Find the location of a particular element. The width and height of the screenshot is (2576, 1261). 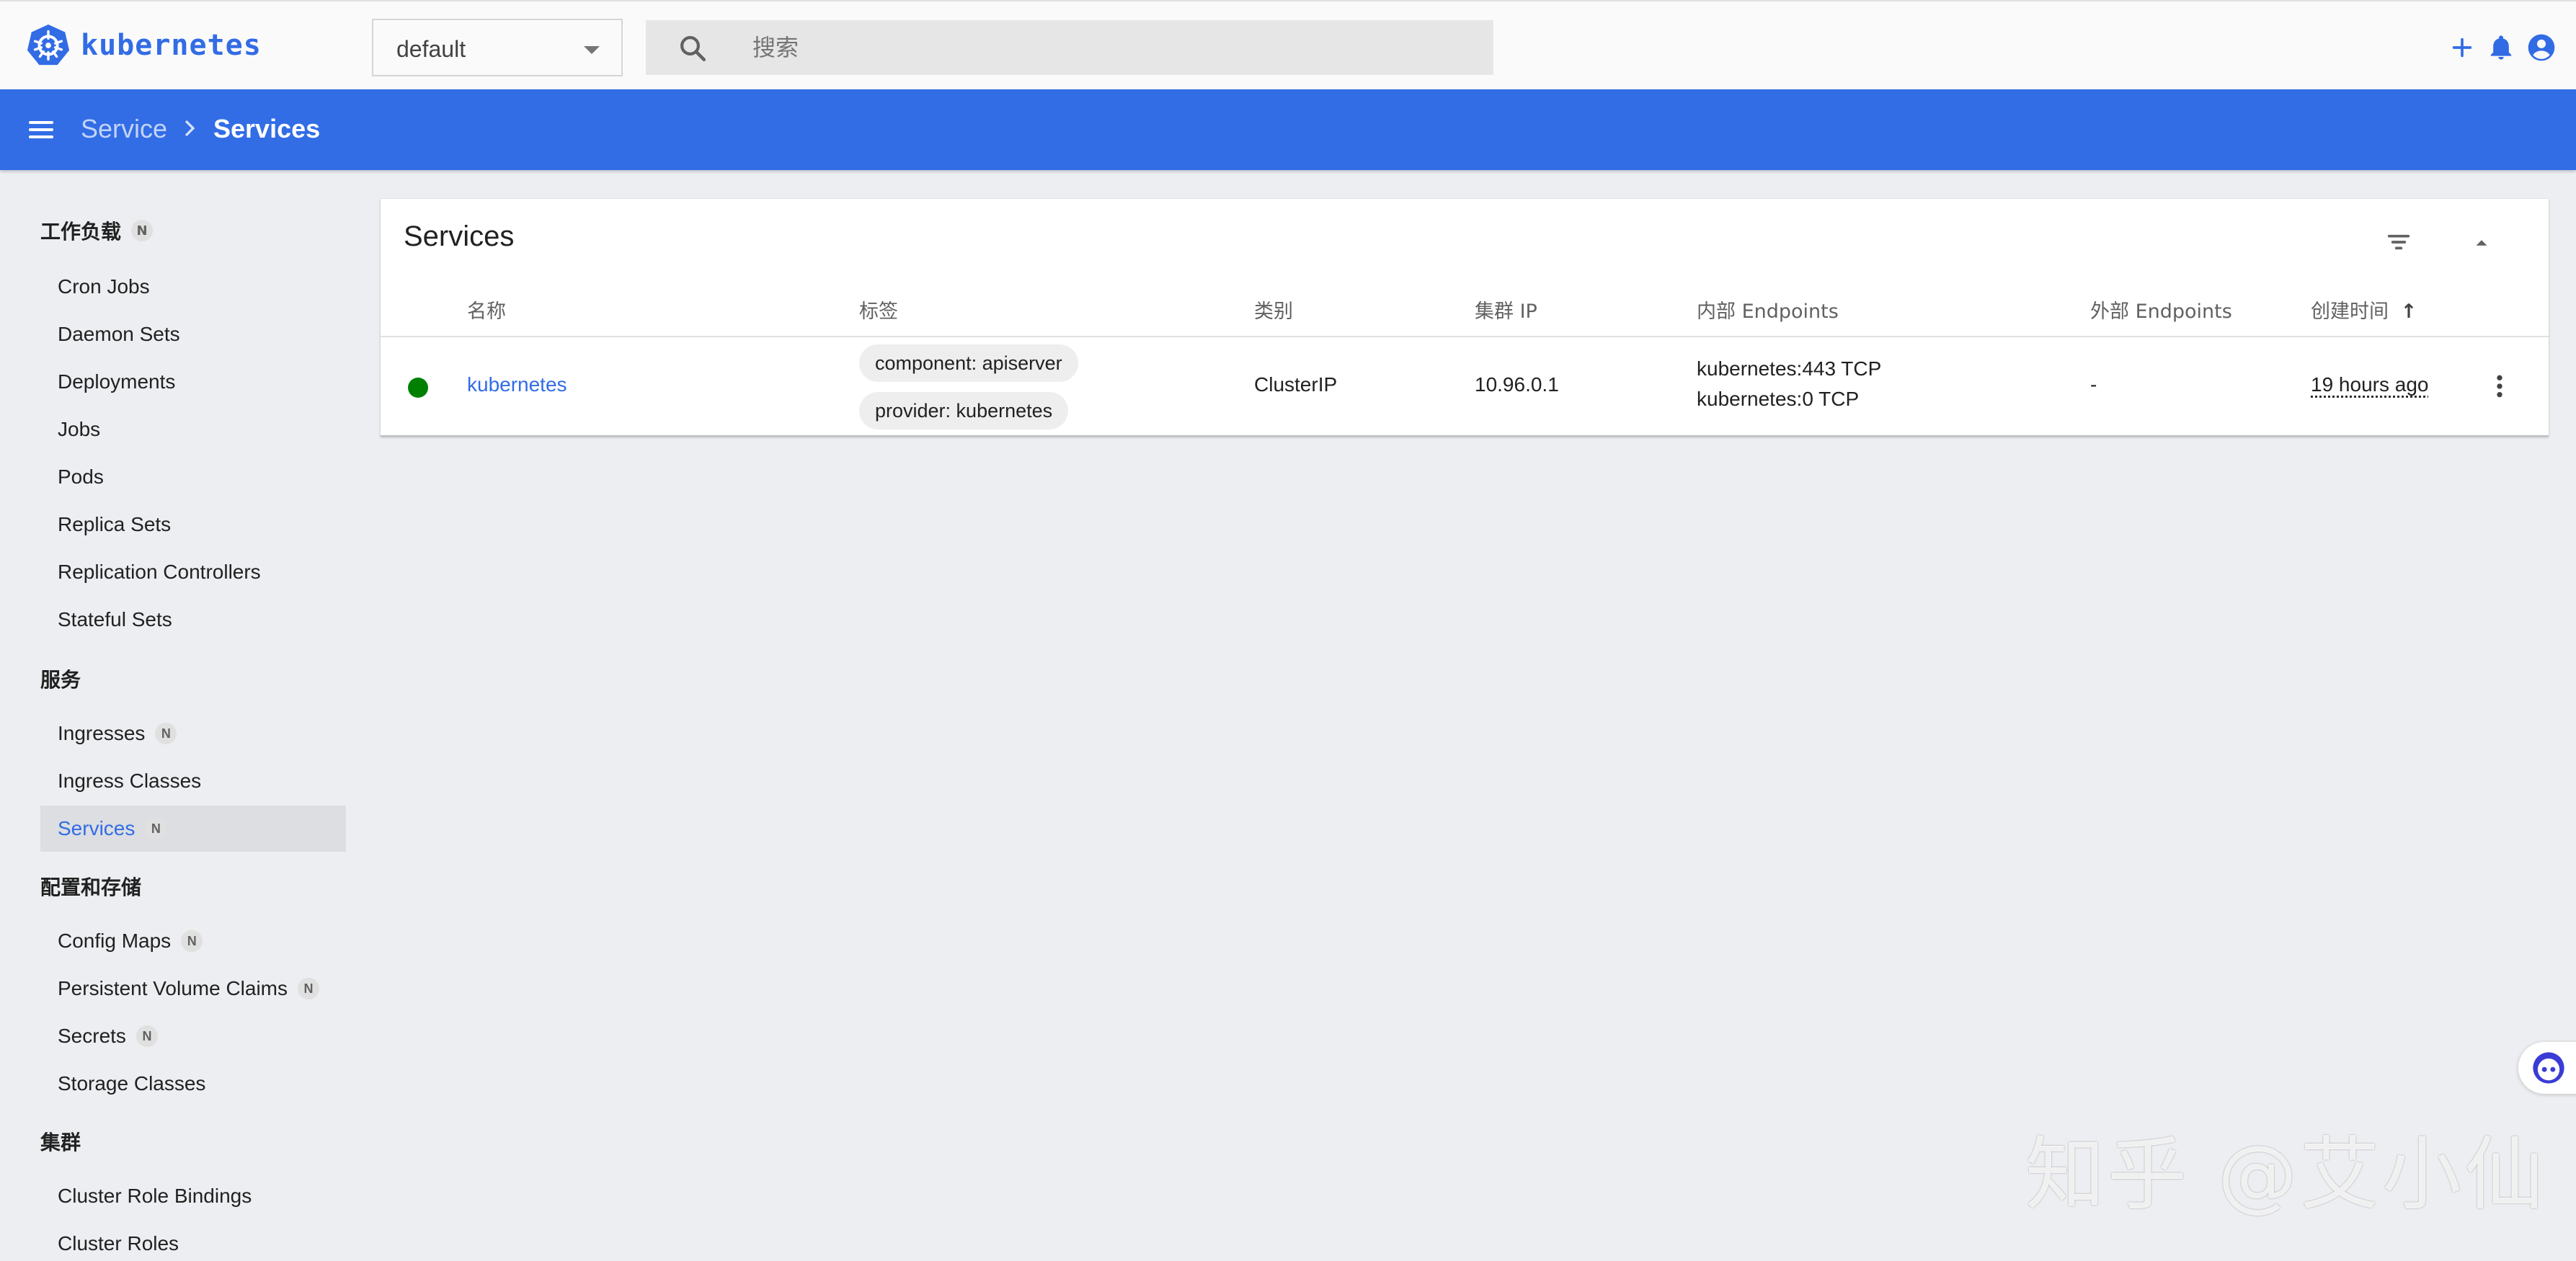

card-bottom-divider is located at coordinates (1465, 436).